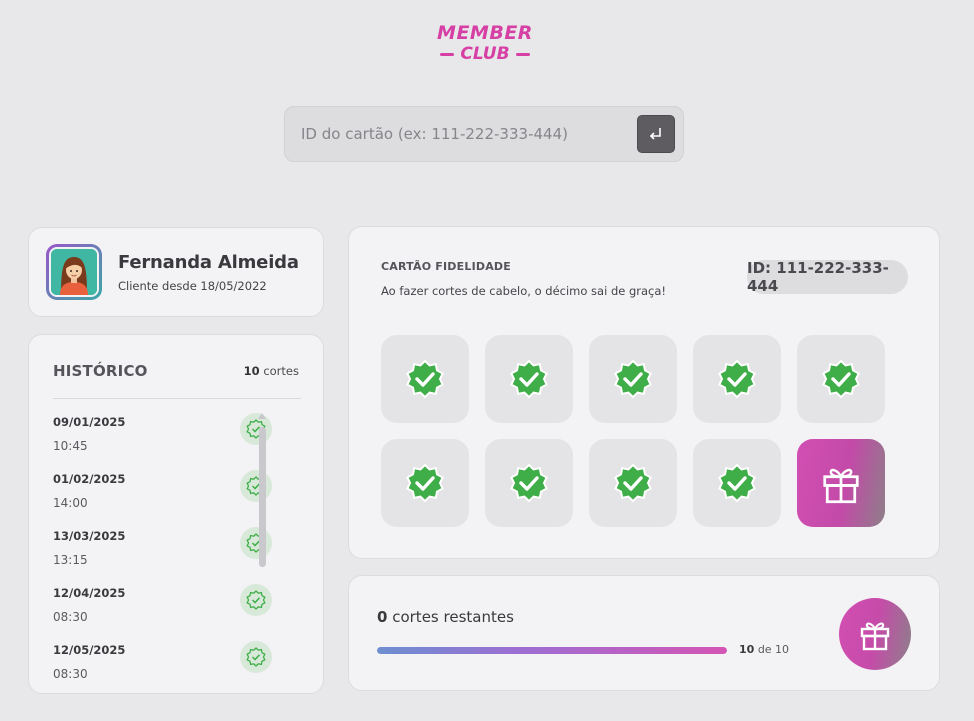 The width and height of the screenshot is (974, 721). I want to click on card-id-search, so click(484, 134).